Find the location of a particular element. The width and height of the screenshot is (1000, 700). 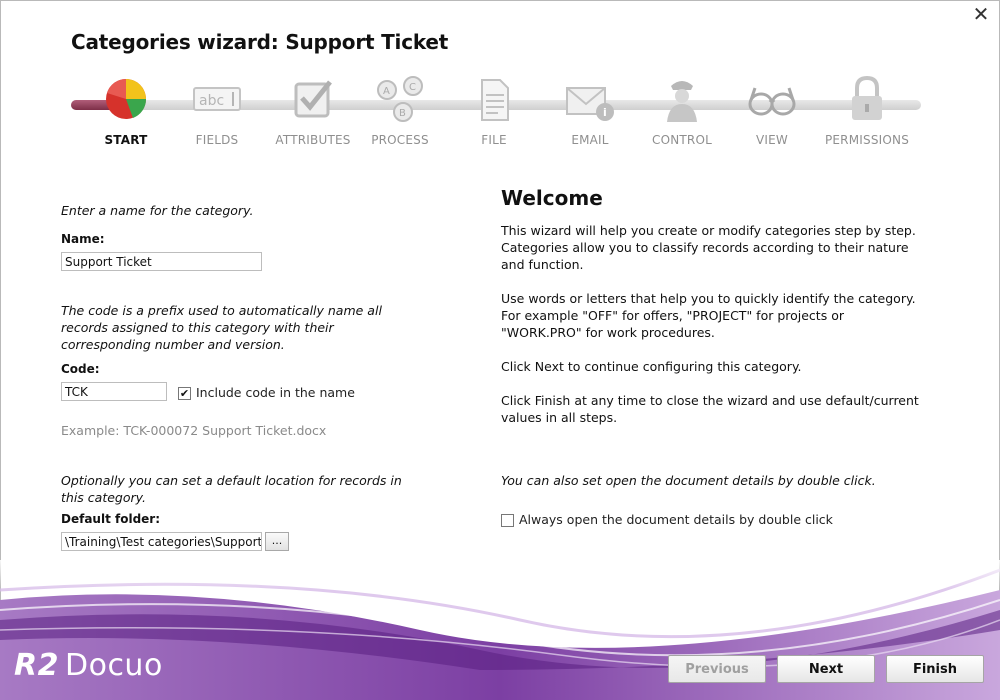

text-field-icon: abc is located at coordinates (217, 99).